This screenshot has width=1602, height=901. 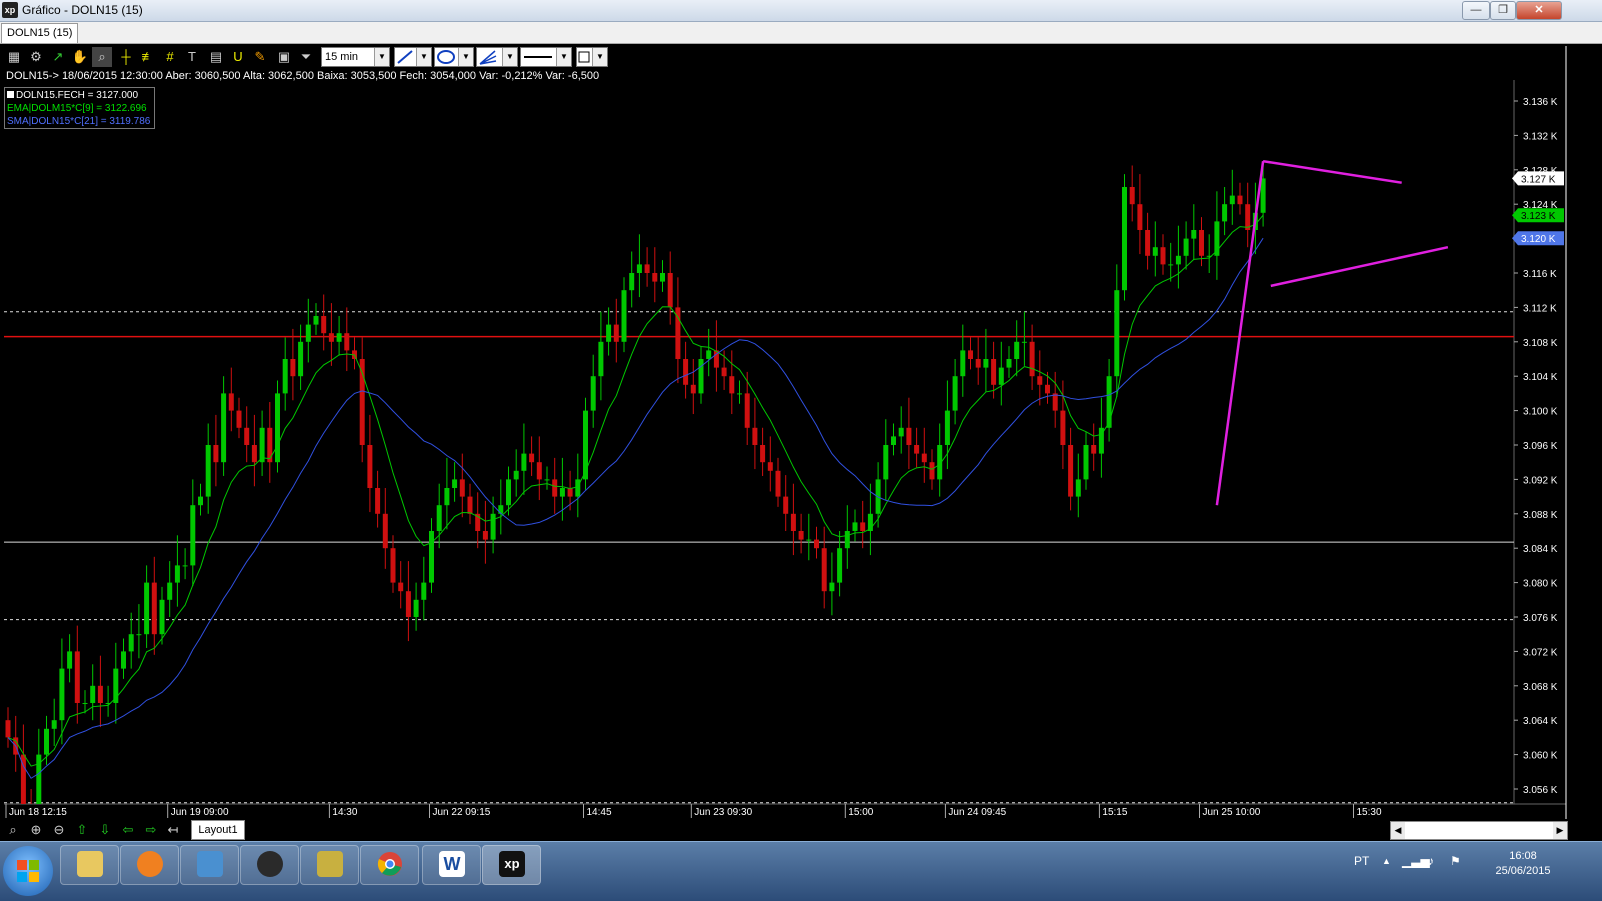 I want to click on legend-close: DOLN15.FECH = 3127.000, so click(x=79, y=95).